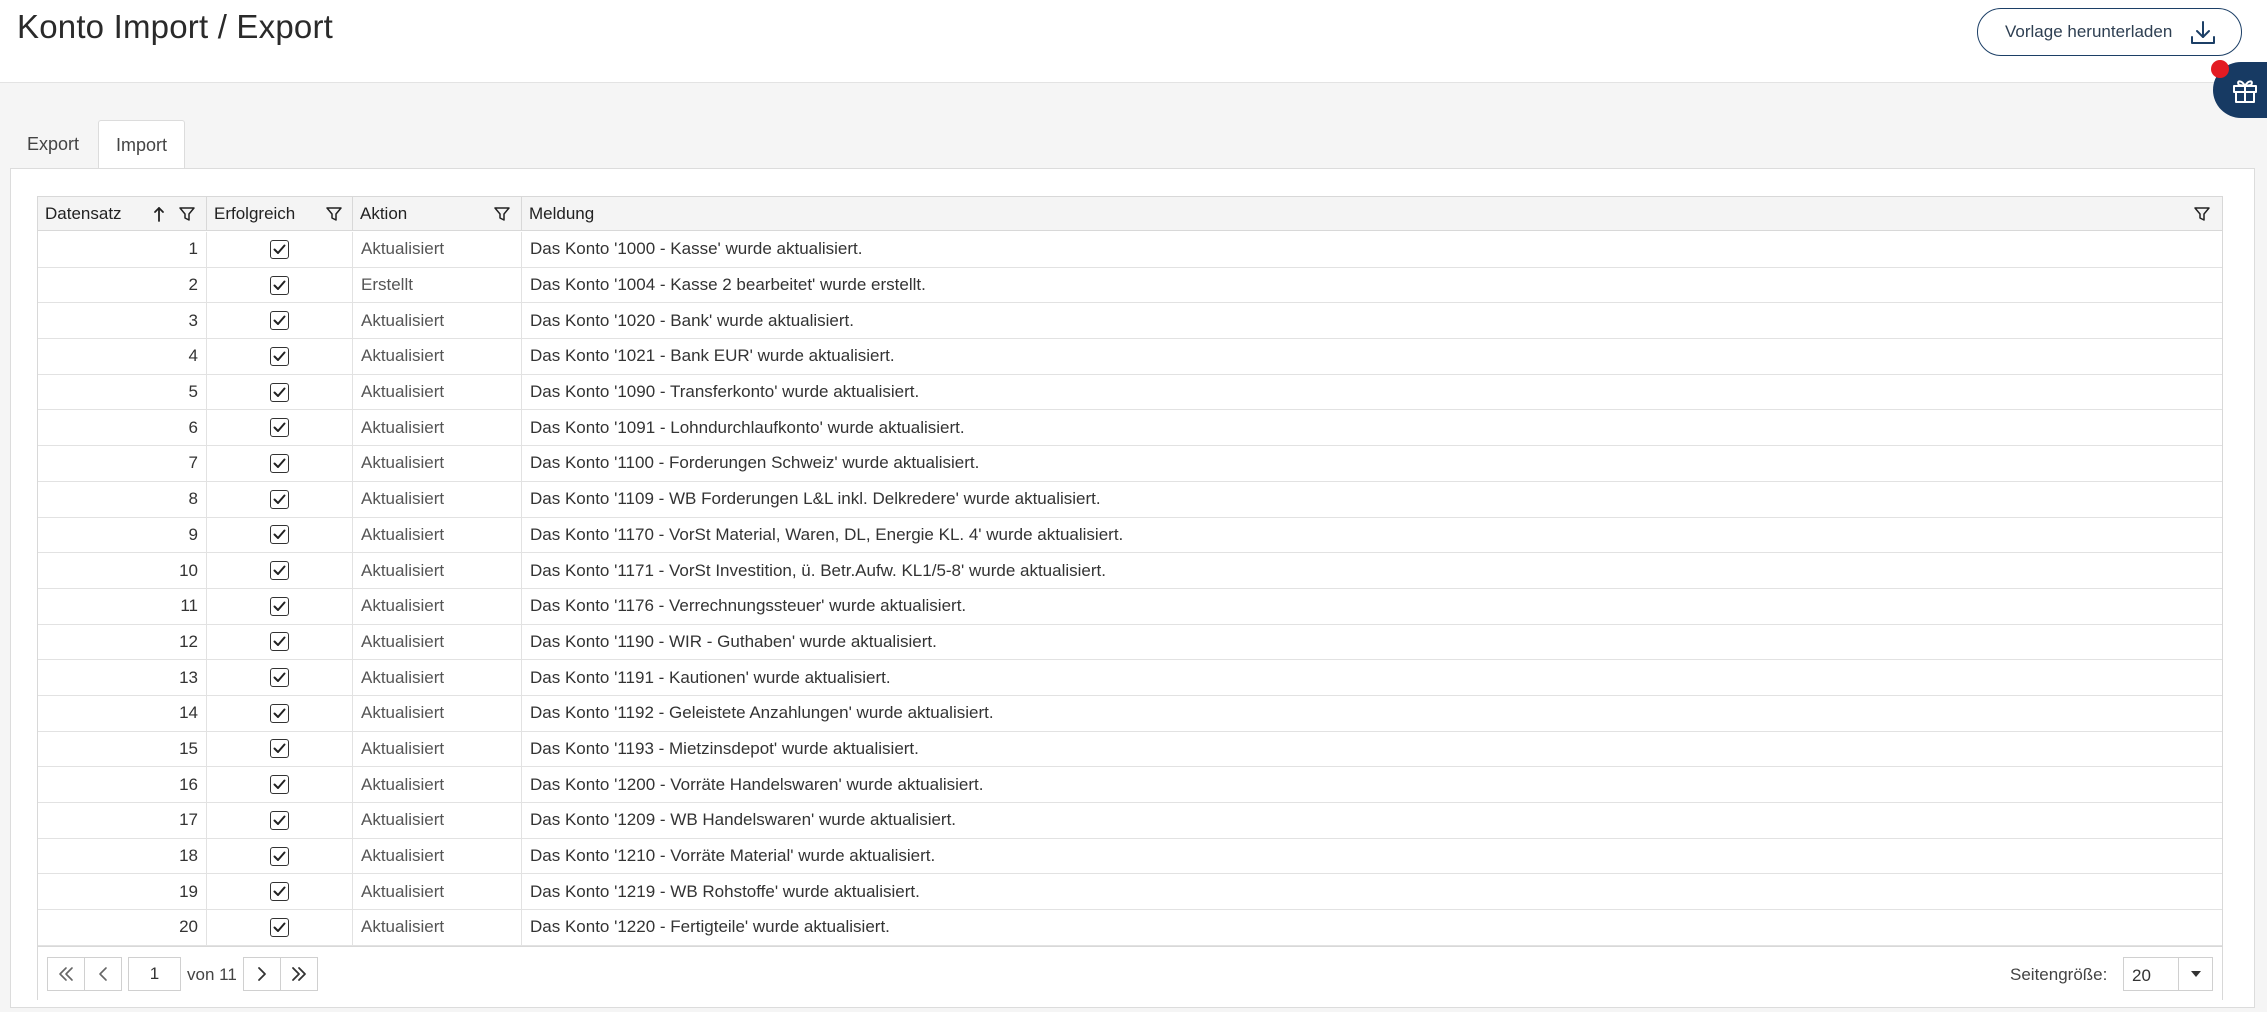  Describe the element at coordinates (154, 974) in the screenshot. I see `page-number-input` at that location.